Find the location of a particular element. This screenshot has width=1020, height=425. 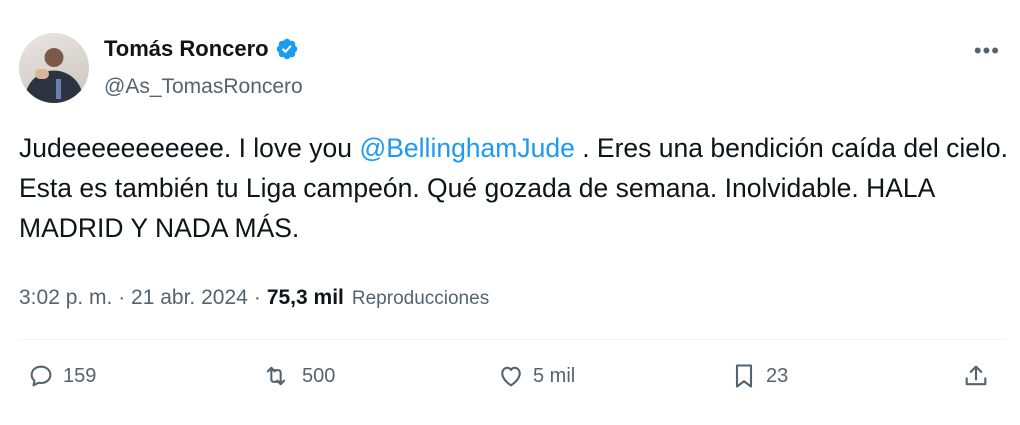

reply-icon is located at coordinates (41, 376).